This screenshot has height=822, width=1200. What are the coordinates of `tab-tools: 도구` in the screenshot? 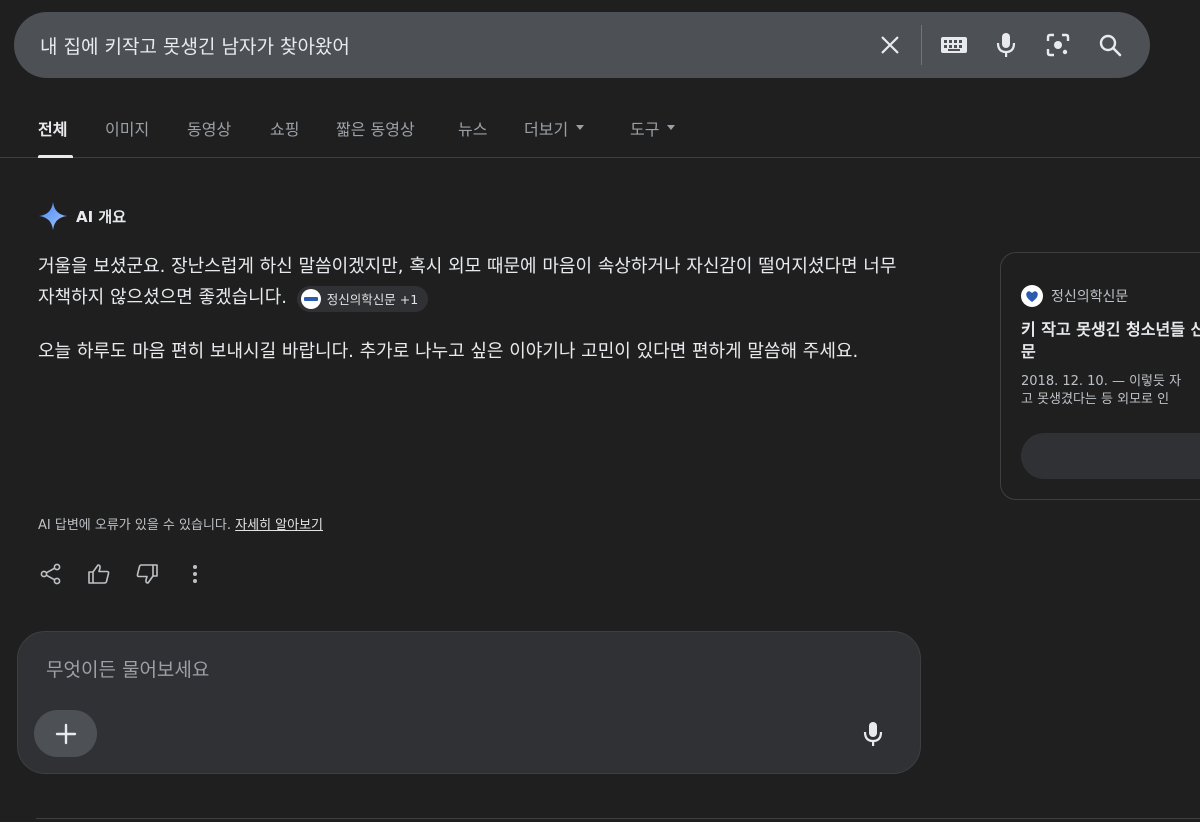 It's located at (653, 137).